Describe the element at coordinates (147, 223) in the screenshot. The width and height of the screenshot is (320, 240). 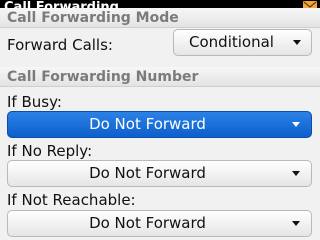
I see `if-not-reachable-value: Do Not Forward` at that location.